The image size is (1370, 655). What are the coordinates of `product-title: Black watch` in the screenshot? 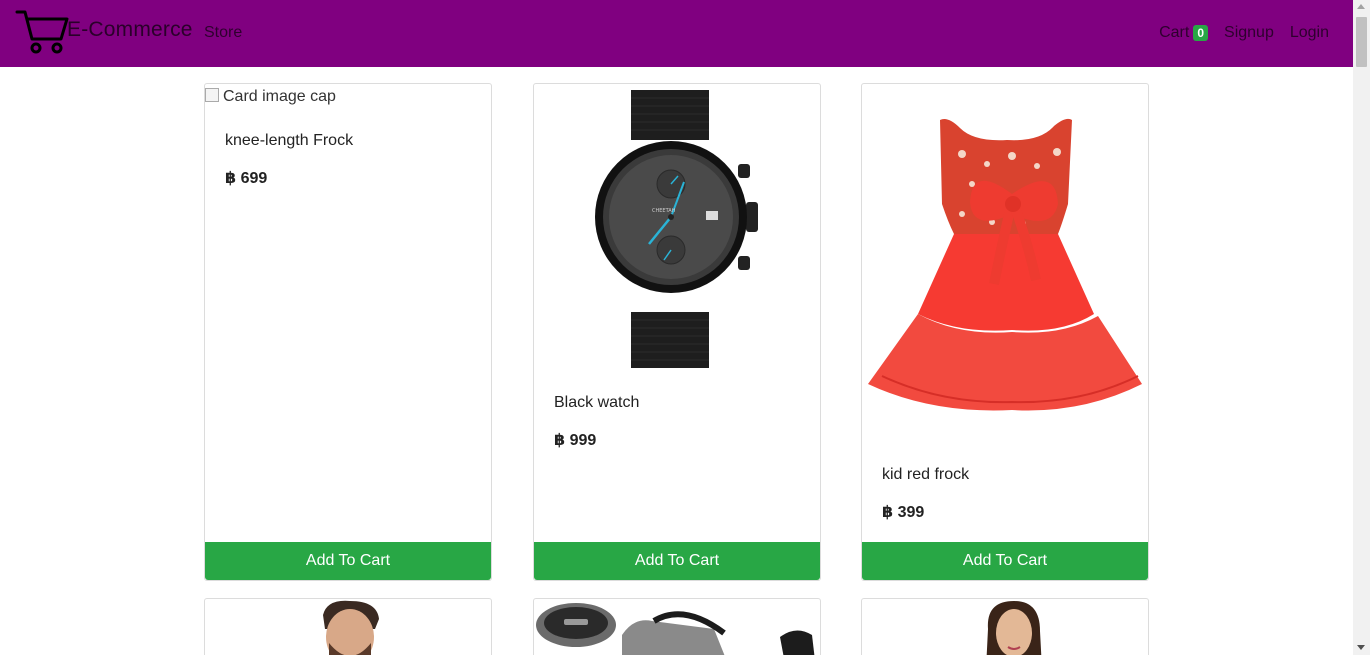 It's located at (597, 402).